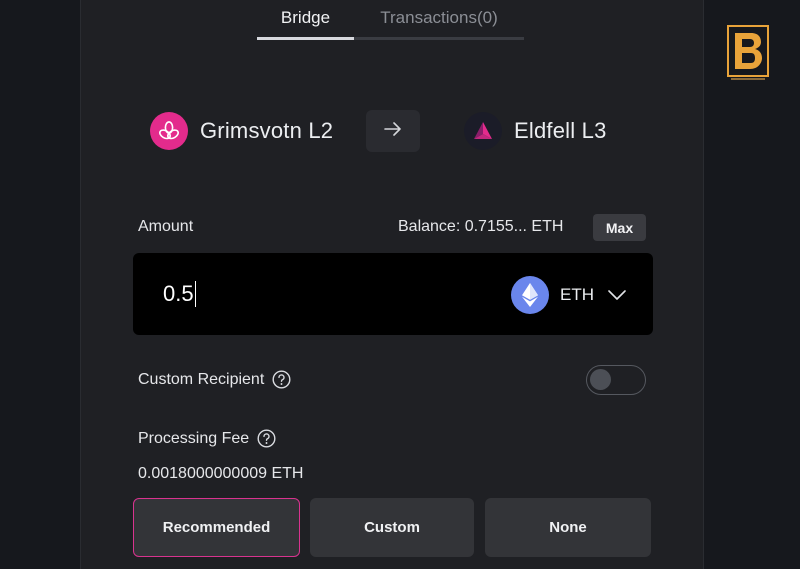 Image resolution: width=800 pixels, height=569 pixels. What do you see at coordinates (481, 226) in the screenshot?
I see `balance-text: Balance: 0.7155... ETH` at bounding box center [481, 226].